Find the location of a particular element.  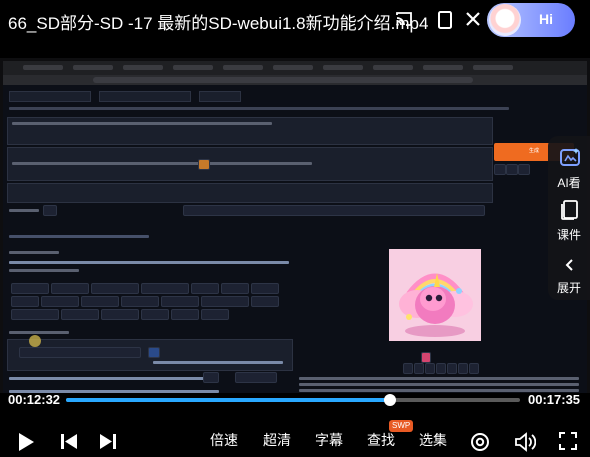

next-icon is located at coordinates (108, 444).